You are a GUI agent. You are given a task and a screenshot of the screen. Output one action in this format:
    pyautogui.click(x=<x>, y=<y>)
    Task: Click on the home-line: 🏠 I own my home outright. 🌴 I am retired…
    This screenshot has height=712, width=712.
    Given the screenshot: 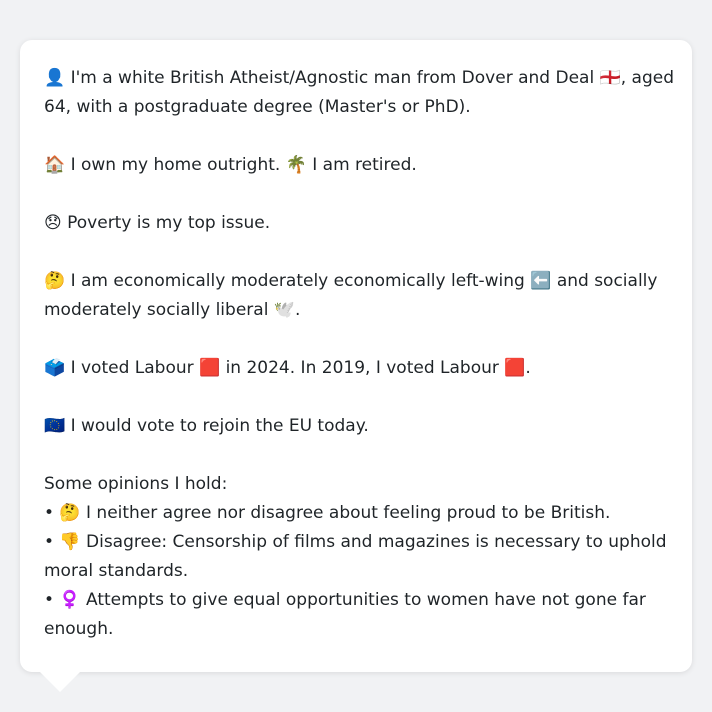 What is the action you would take?
    pyautogui.click(x=230, y=165)
    